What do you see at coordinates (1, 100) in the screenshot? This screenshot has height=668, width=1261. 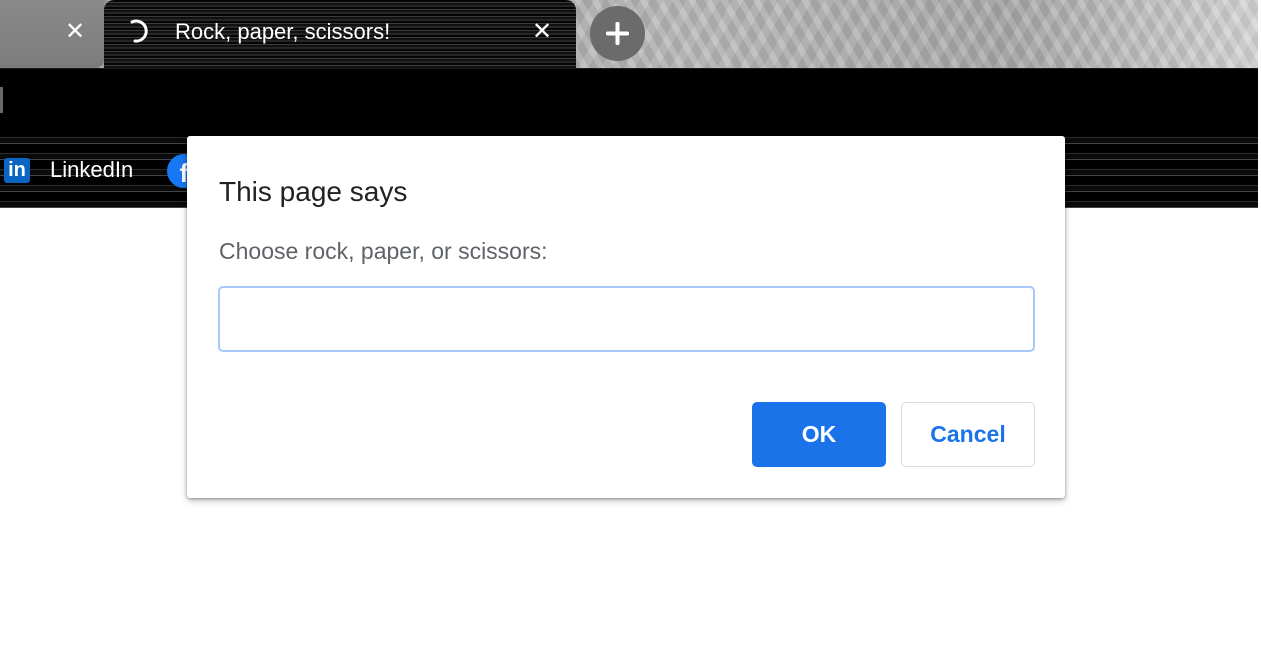 I see `toolbar-edge` at bounding box center [1, 100].